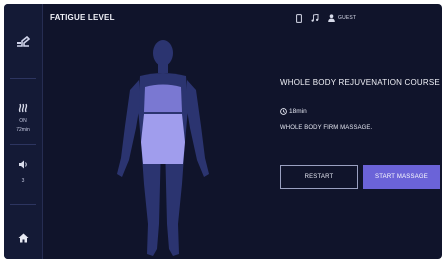  I want to click on heat-control: ON 72min, so click(23, 116).